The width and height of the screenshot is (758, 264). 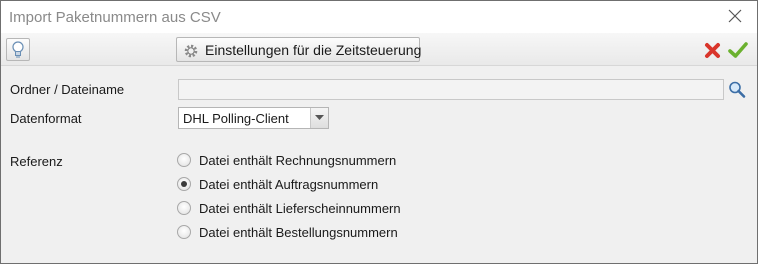 I want to click on toolbar: Einstellungen für die Zeitsteuerung, so click(x=379, y=49).